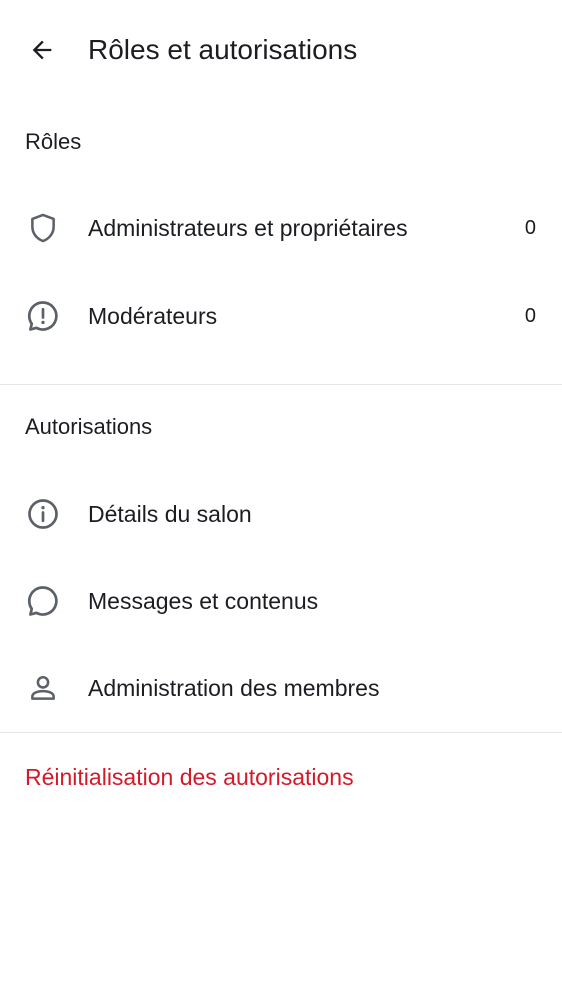 This screenshot has width=562, height=1000. What do you see at coordinates (281, 316) in the screenshot?
I see `role-row-moderators: Modérateurs 0` at bounding box center [281, 316].